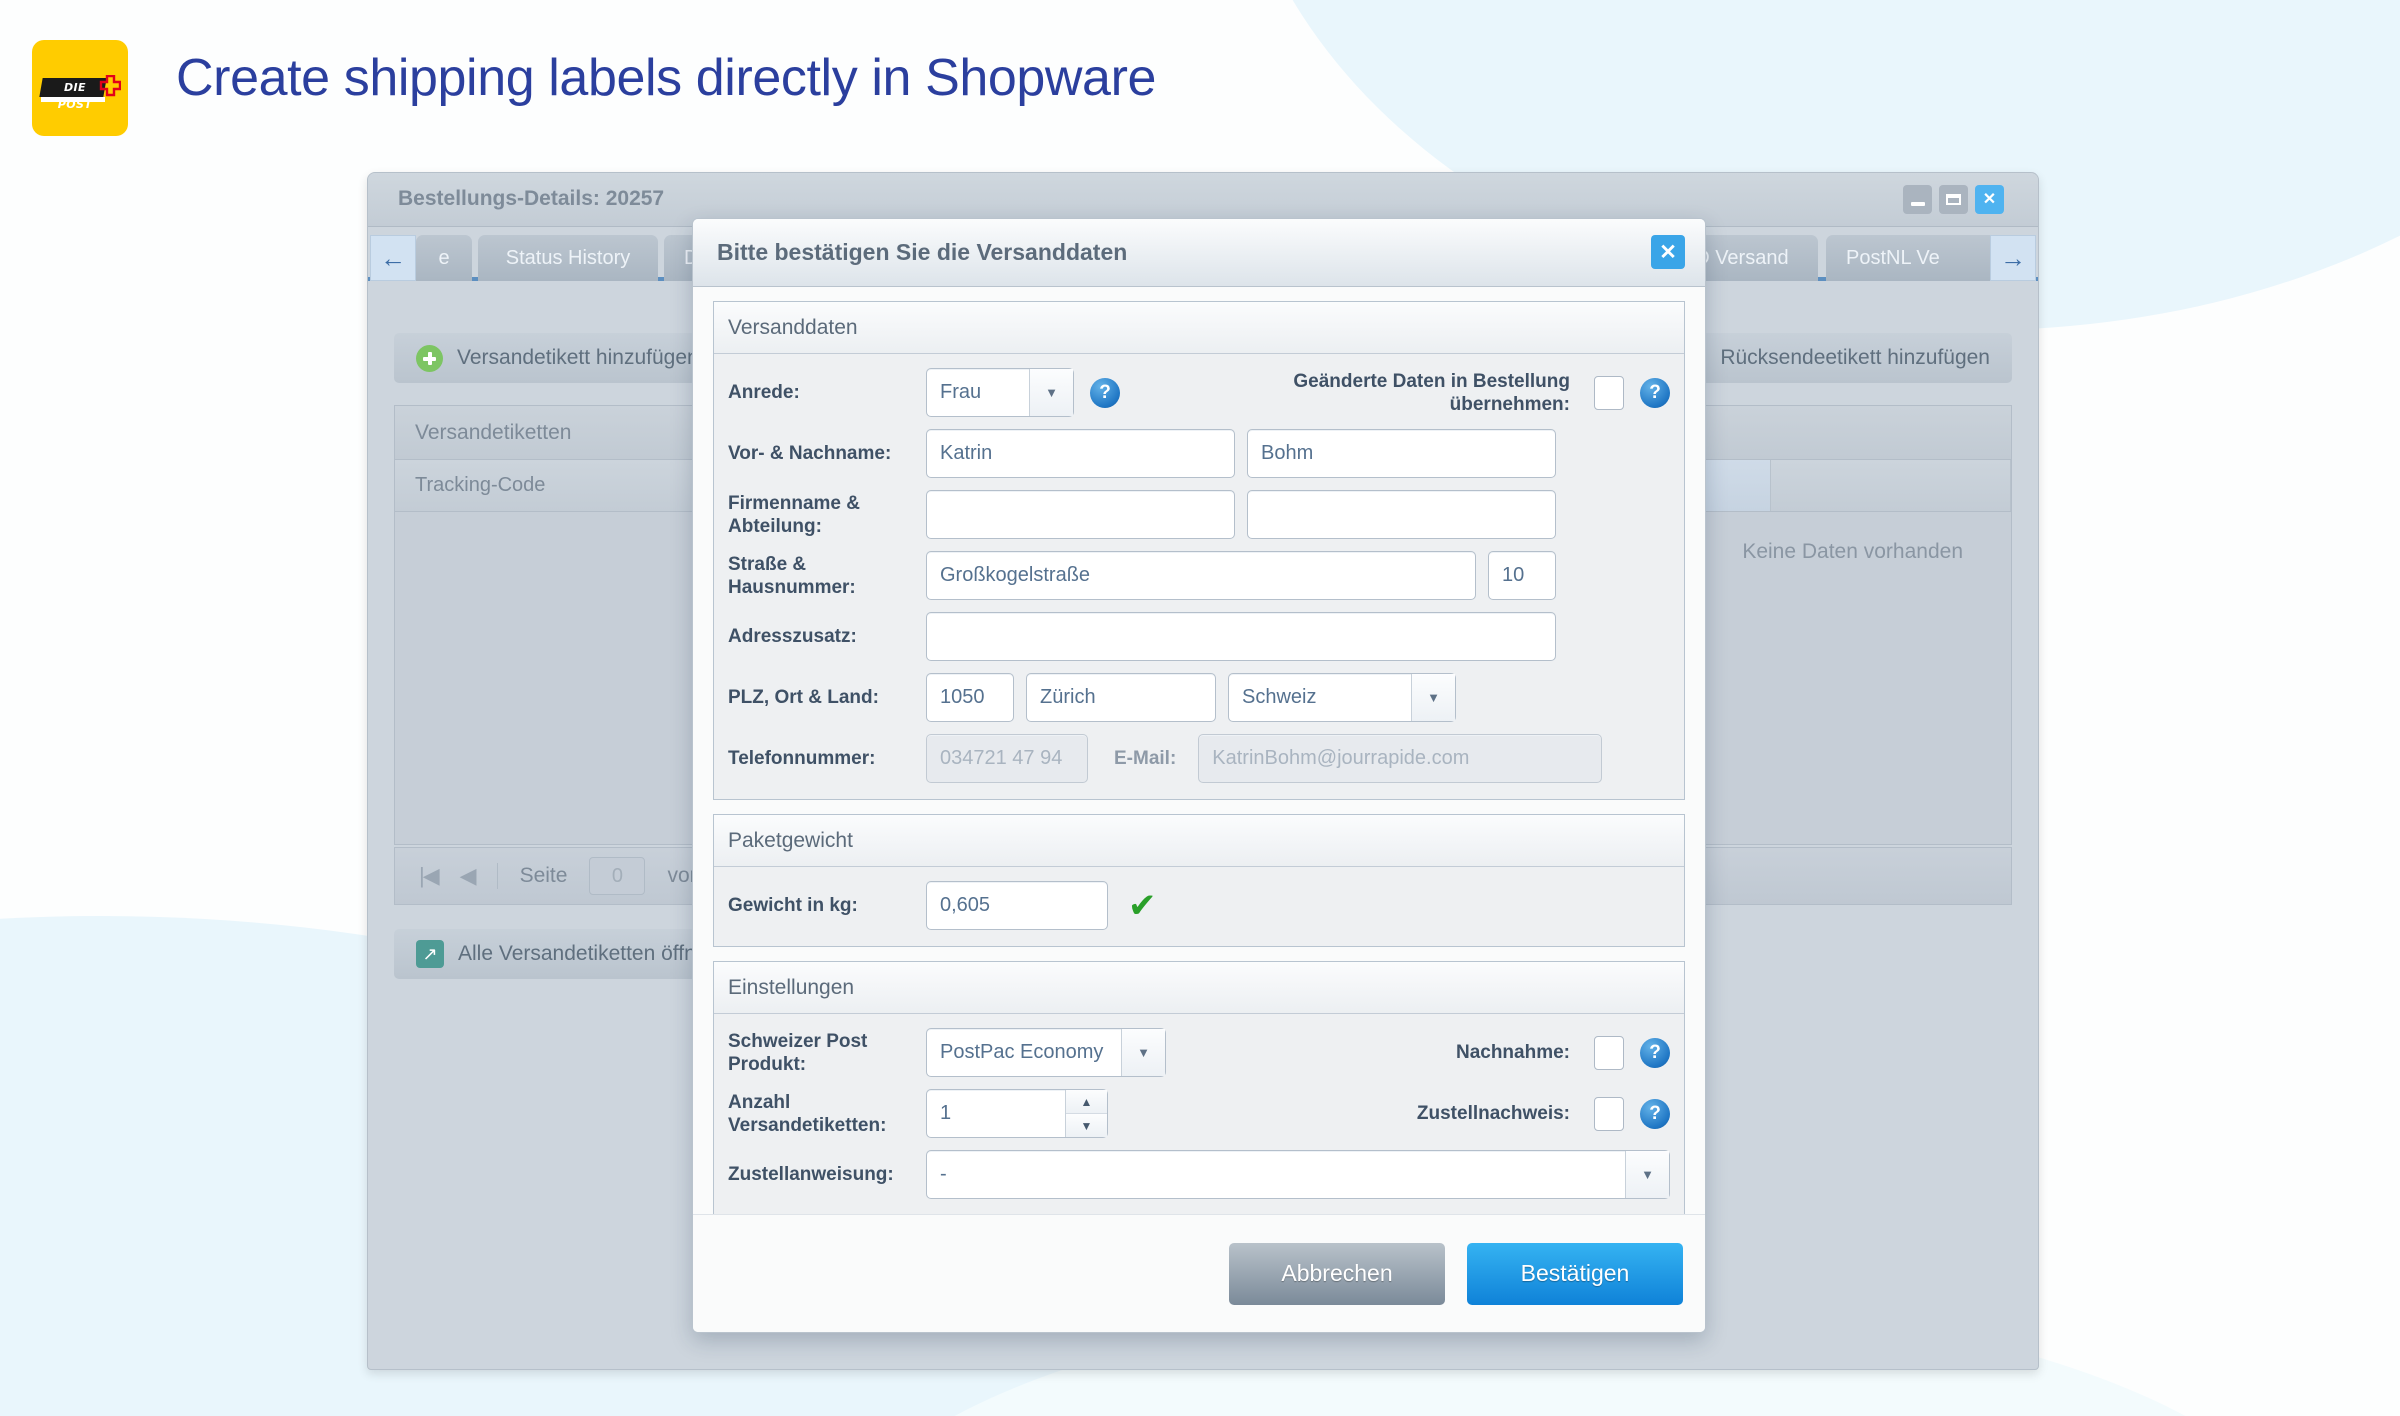  I want to click on fieldset-einstellungen-legend: Einstellungen, so click(1199, 988).